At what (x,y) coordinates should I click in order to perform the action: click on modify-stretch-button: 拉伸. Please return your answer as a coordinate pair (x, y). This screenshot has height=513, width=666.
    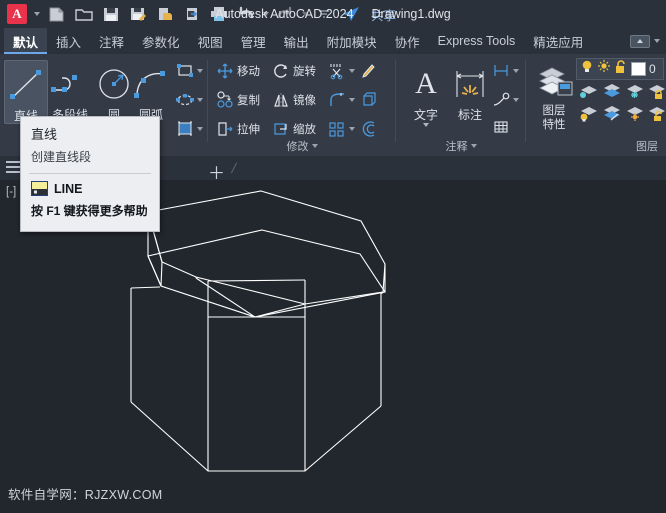
    Looking at the image, I should click on (238, 129).